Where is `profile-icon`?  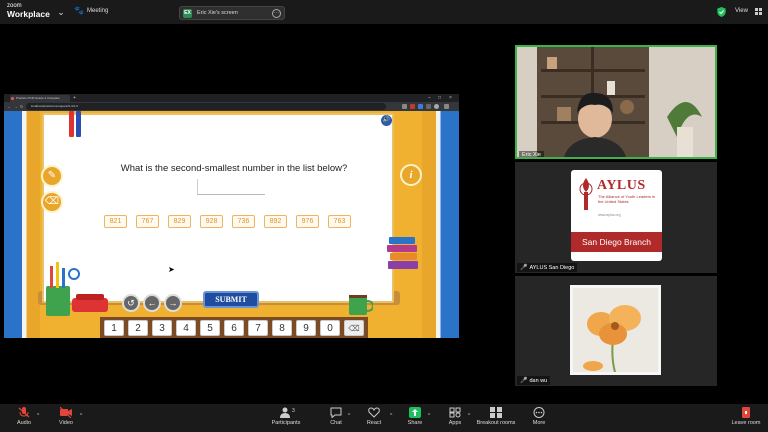 profile-icon is located at coordinates (436, 106).